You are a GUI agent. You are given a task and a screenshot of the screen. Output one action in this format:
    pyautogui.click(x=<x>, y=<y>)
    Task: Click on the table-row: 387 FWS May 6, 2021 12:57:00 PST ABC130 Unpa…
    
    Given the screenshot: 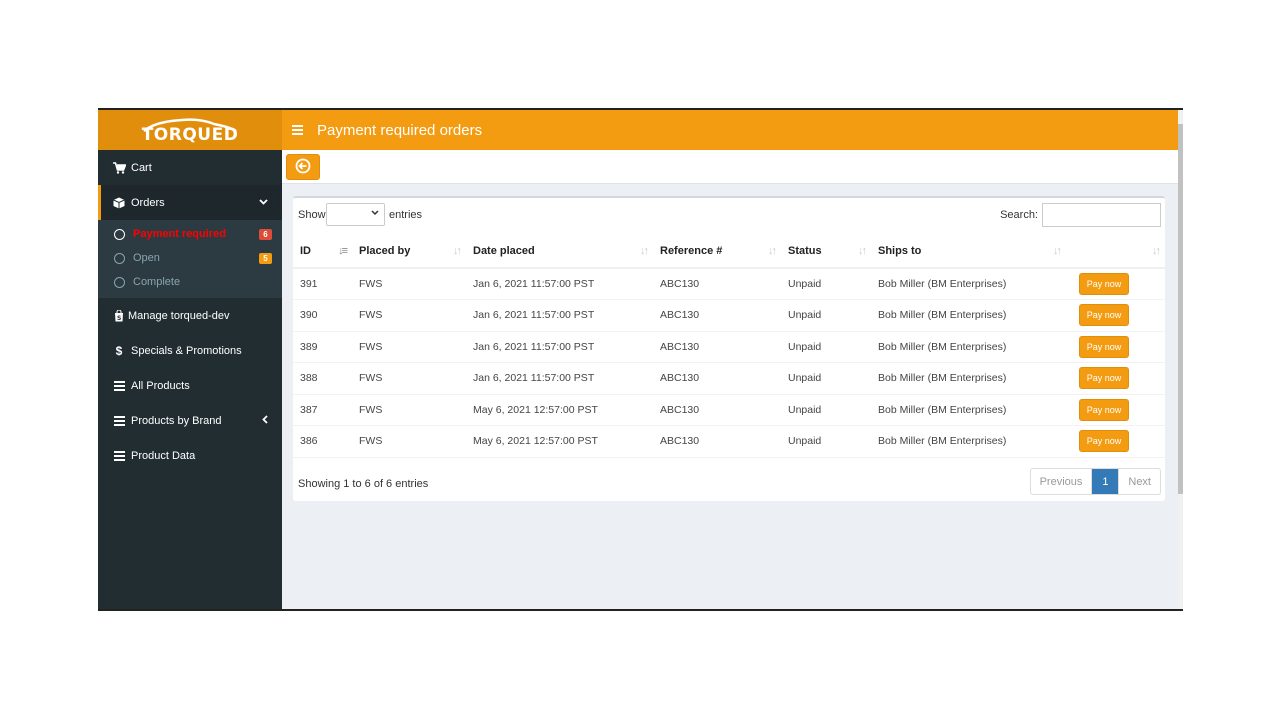 What is the action you would take?
    pyautogui.click(x=729, y=410)
    